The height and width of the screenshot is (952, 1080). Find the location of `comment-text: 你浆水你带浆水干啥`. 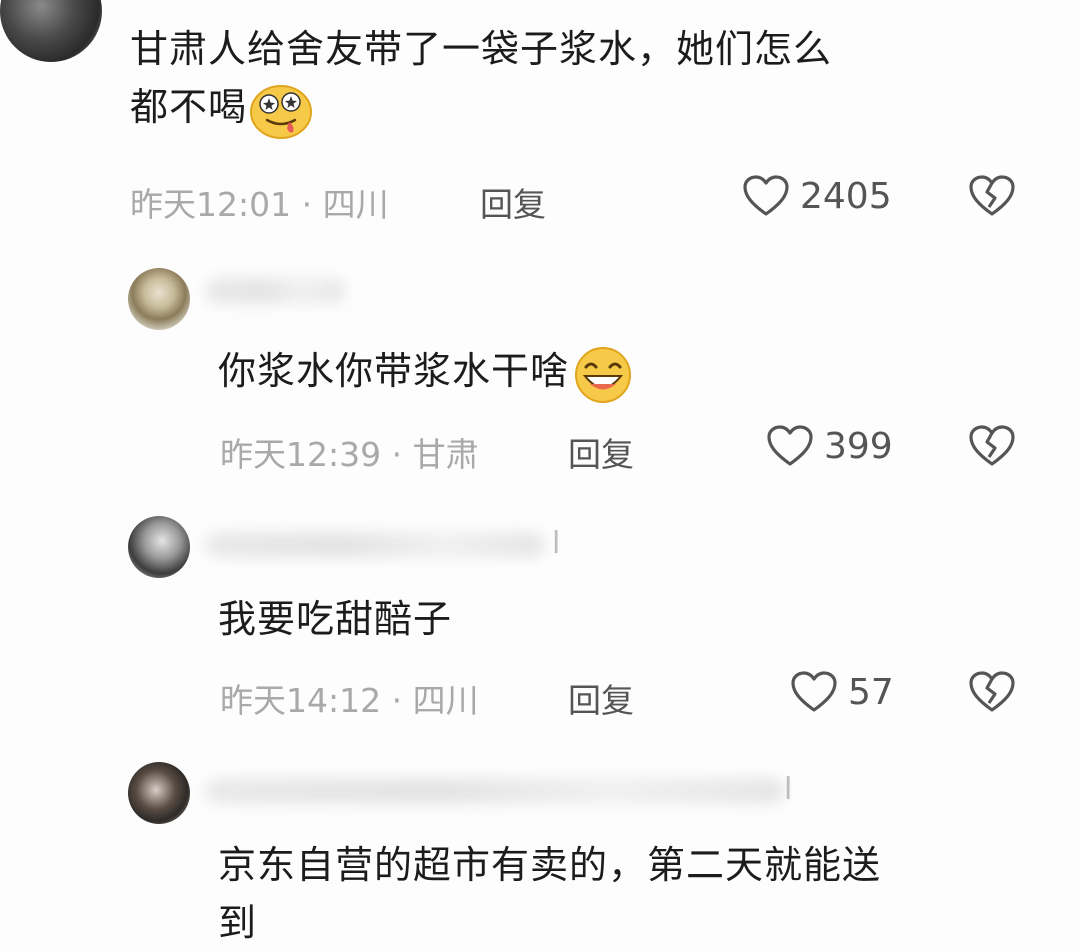

comment-text: 你浆水你带浆水干啥 is located at coordinates (426, 372).